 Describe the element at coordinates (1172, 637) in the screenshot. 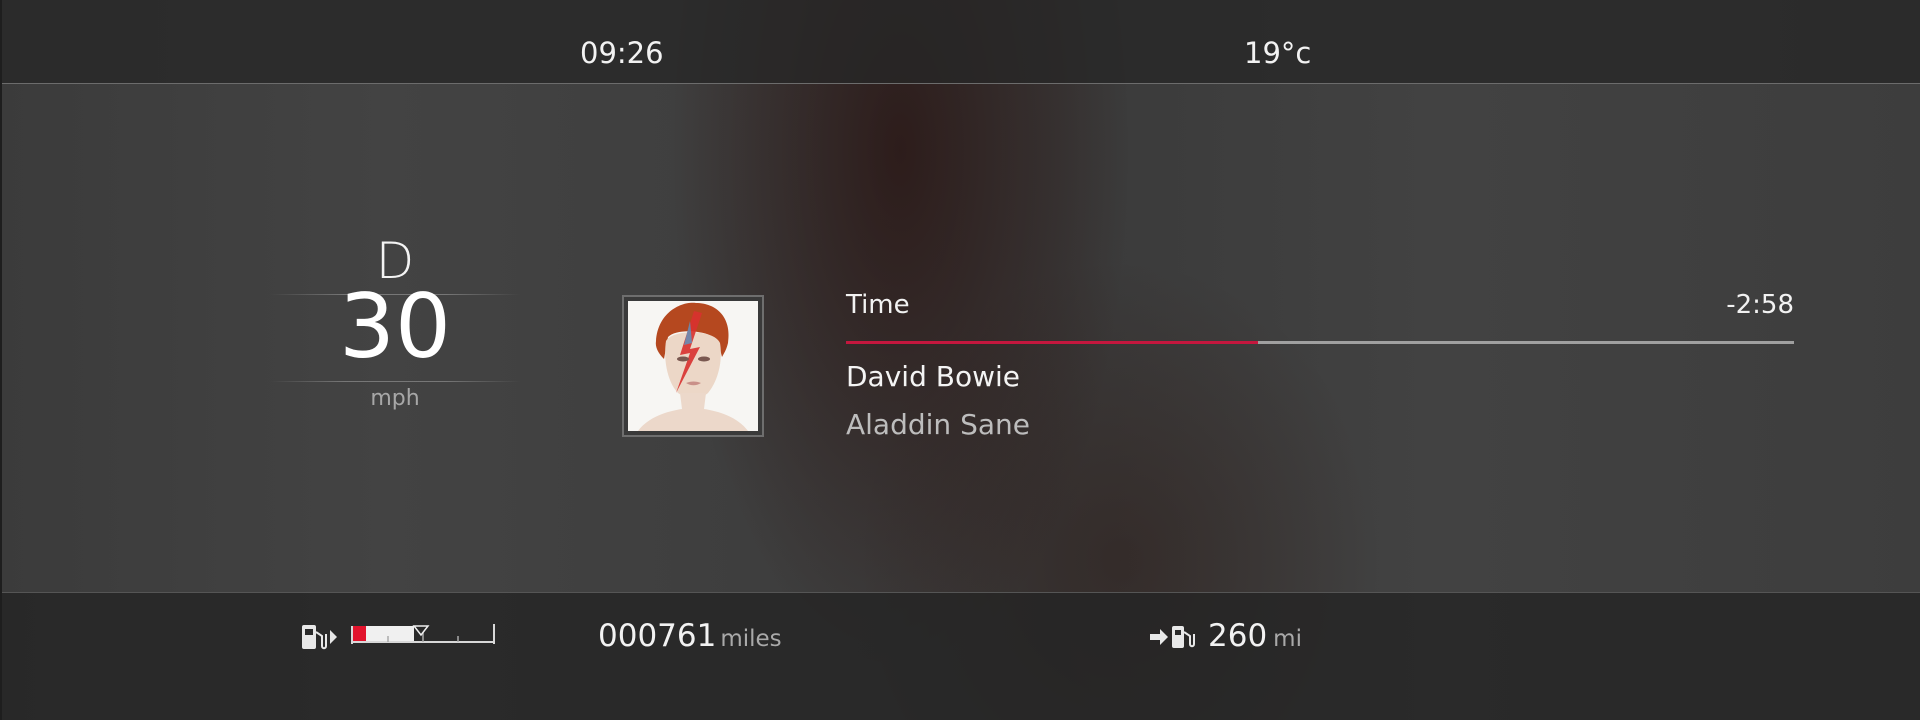

I see `range-to-empty-icon` at that location.